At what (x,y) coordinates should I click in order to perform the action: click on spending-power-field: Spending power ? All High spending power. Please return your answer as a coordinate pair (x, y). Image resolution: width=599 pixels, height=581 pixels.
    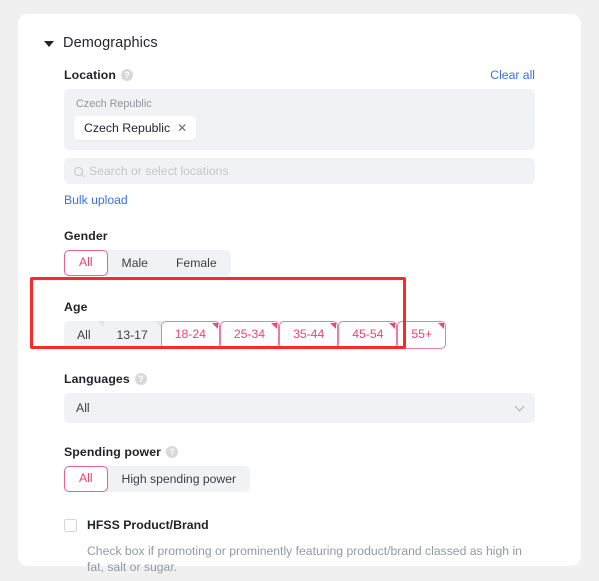
    Looking at the image, I should click on (299, 468).